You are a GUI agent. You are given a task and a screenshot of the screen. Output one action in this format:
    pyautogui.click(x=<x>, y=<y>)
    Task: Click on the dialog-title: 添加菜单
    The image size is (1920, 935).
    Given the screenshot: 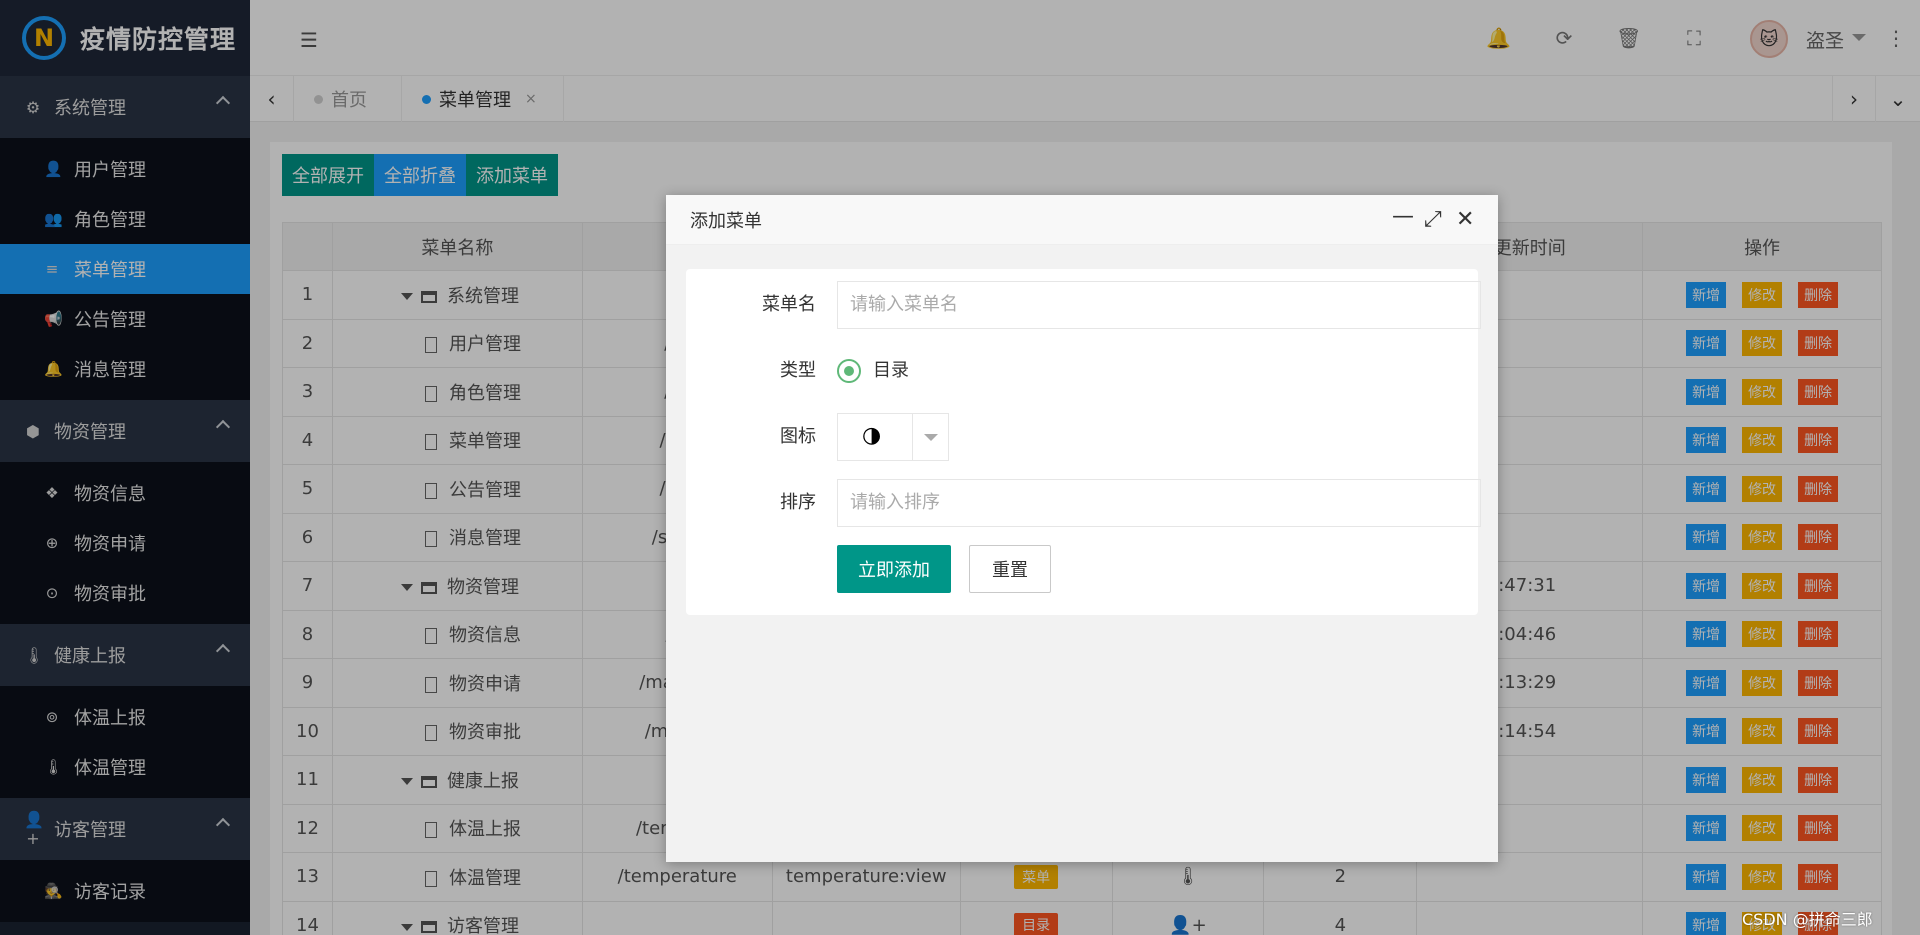 What is the action you would take?
    pyautogui.click(x=726, y=221)
    